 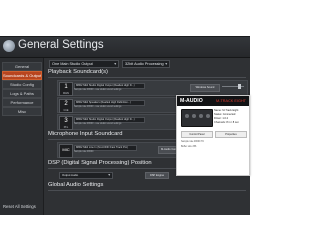 I want to click on slot-number: 1, so click(x=66, y=87).